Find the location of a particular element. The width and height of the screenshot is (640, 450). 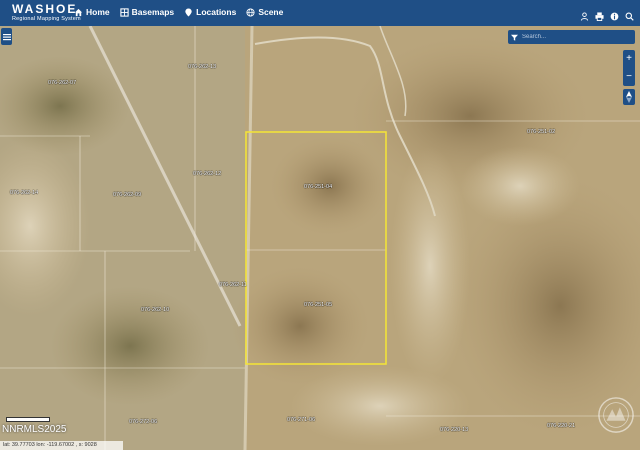

map-search-box is located at coordinates (571, 37).